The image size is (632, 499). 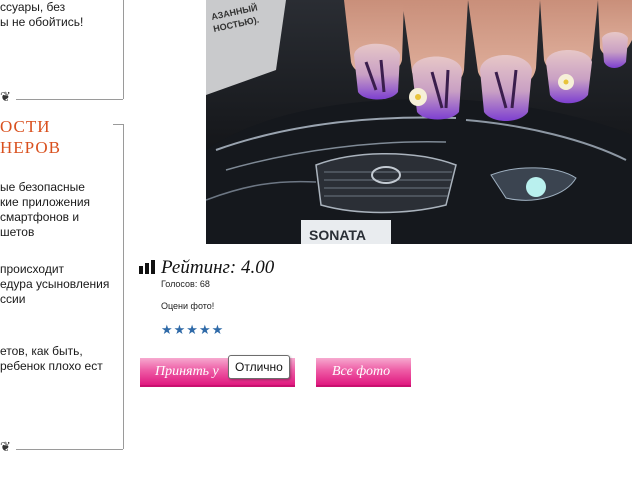 What do you see at coordinates (45, 202) in the screenshot?
I see `news-item-1-line: кие приложения` at bounding box center [45, 202].